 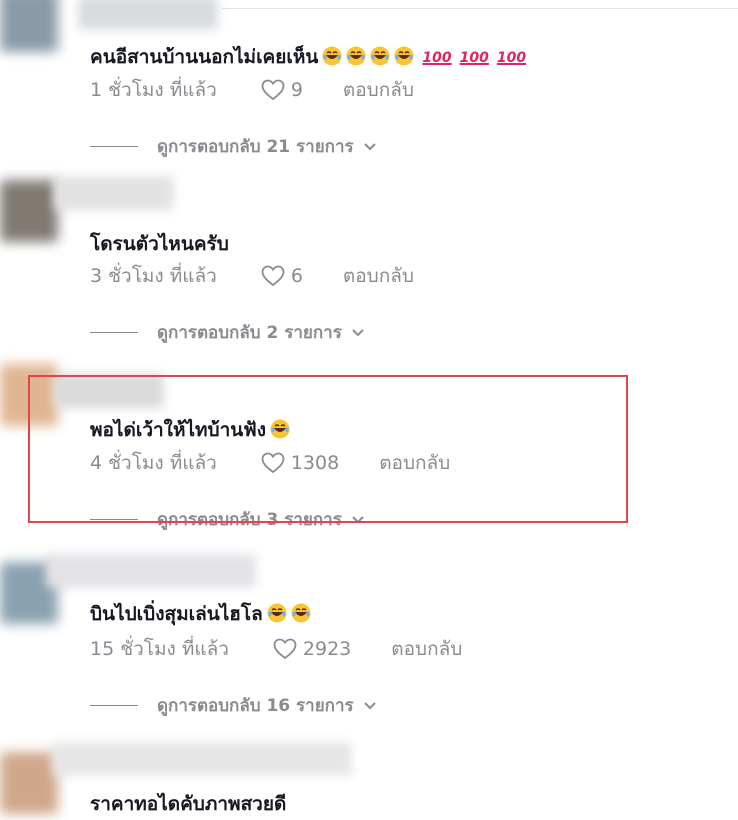 I want to click on view-replies-label: ดูการตอบกลับ 21 รายการ, so click(x=255, y=147).